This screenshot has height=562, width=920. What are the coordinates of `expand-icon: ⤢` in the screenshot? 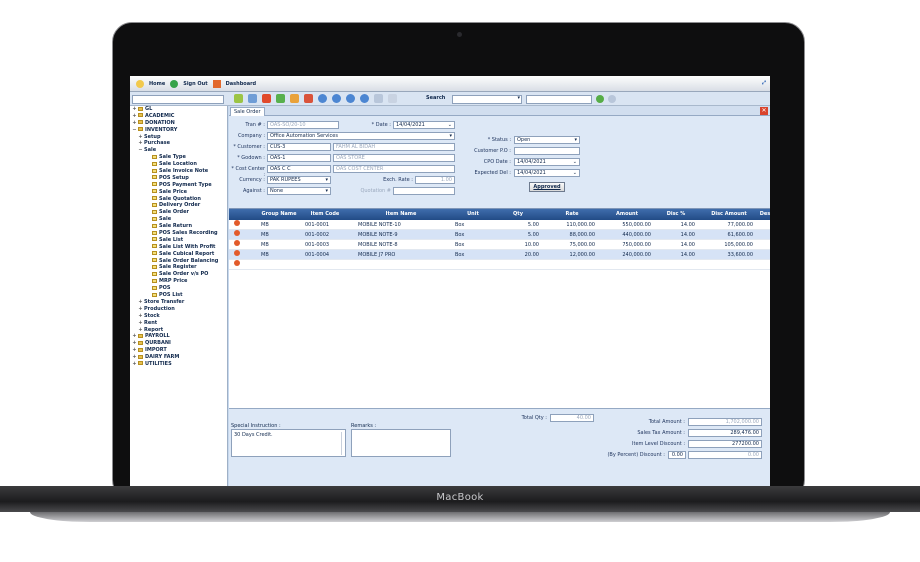 It's located at (764, 83).